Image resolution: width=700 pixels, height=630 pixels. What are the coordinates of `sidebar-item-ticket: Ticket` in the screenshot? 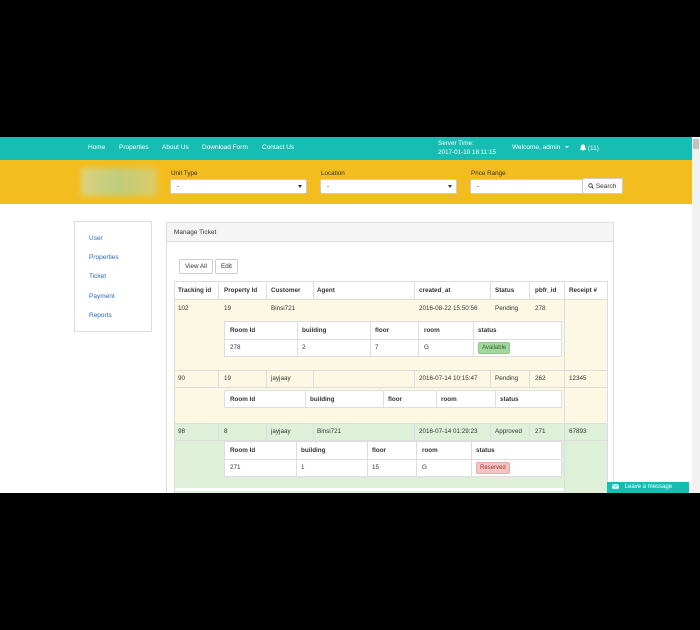 It's located at (97, 276).